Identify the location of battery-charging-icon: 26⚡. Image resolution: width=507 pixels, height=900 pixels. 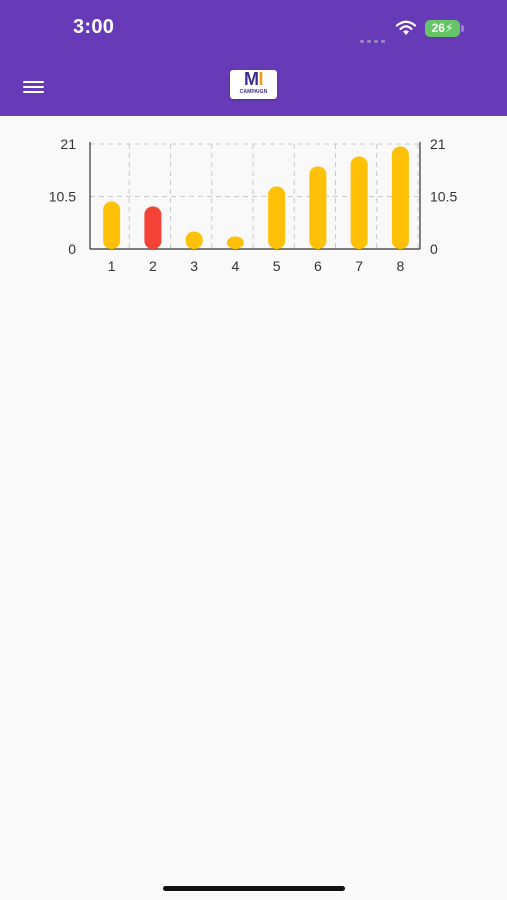
(442, 28).